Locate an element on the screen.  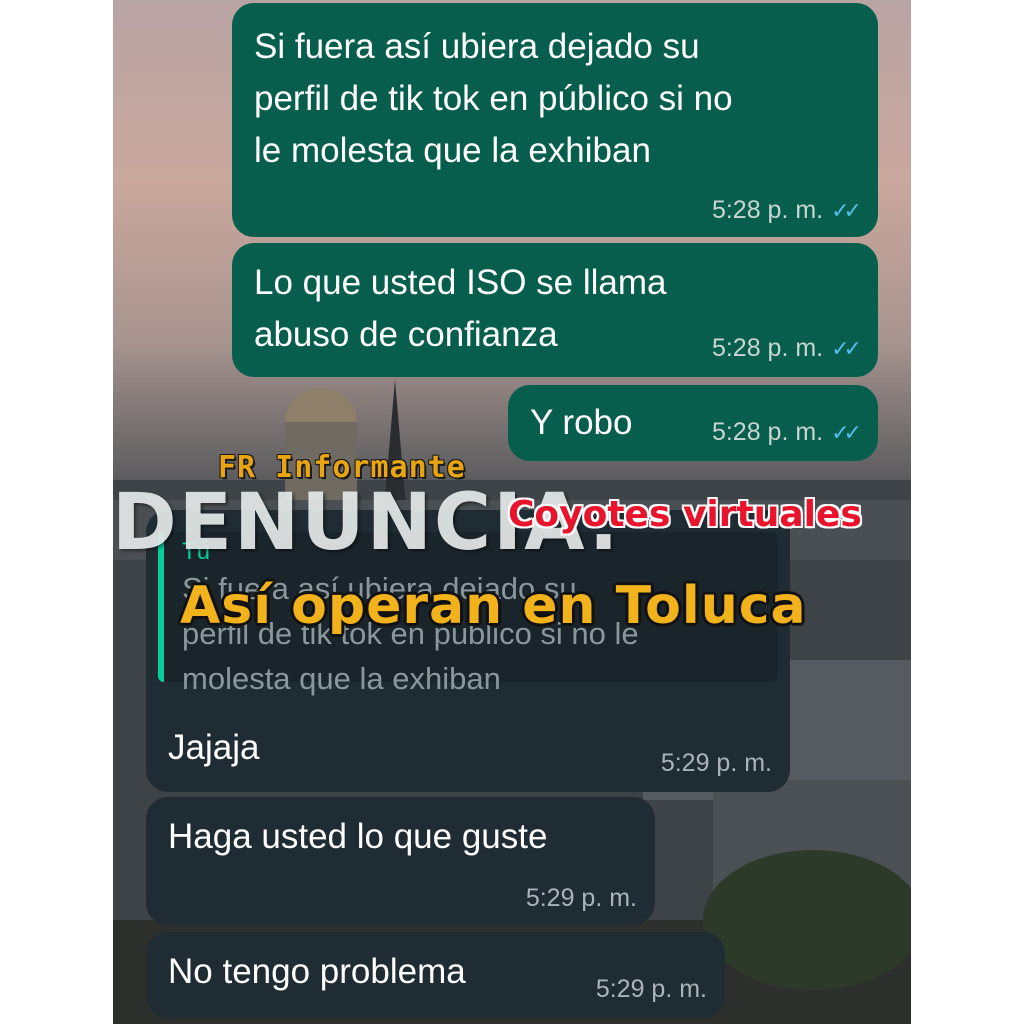
caption: Así operan en Toluca is located at coordinates (493, 606).